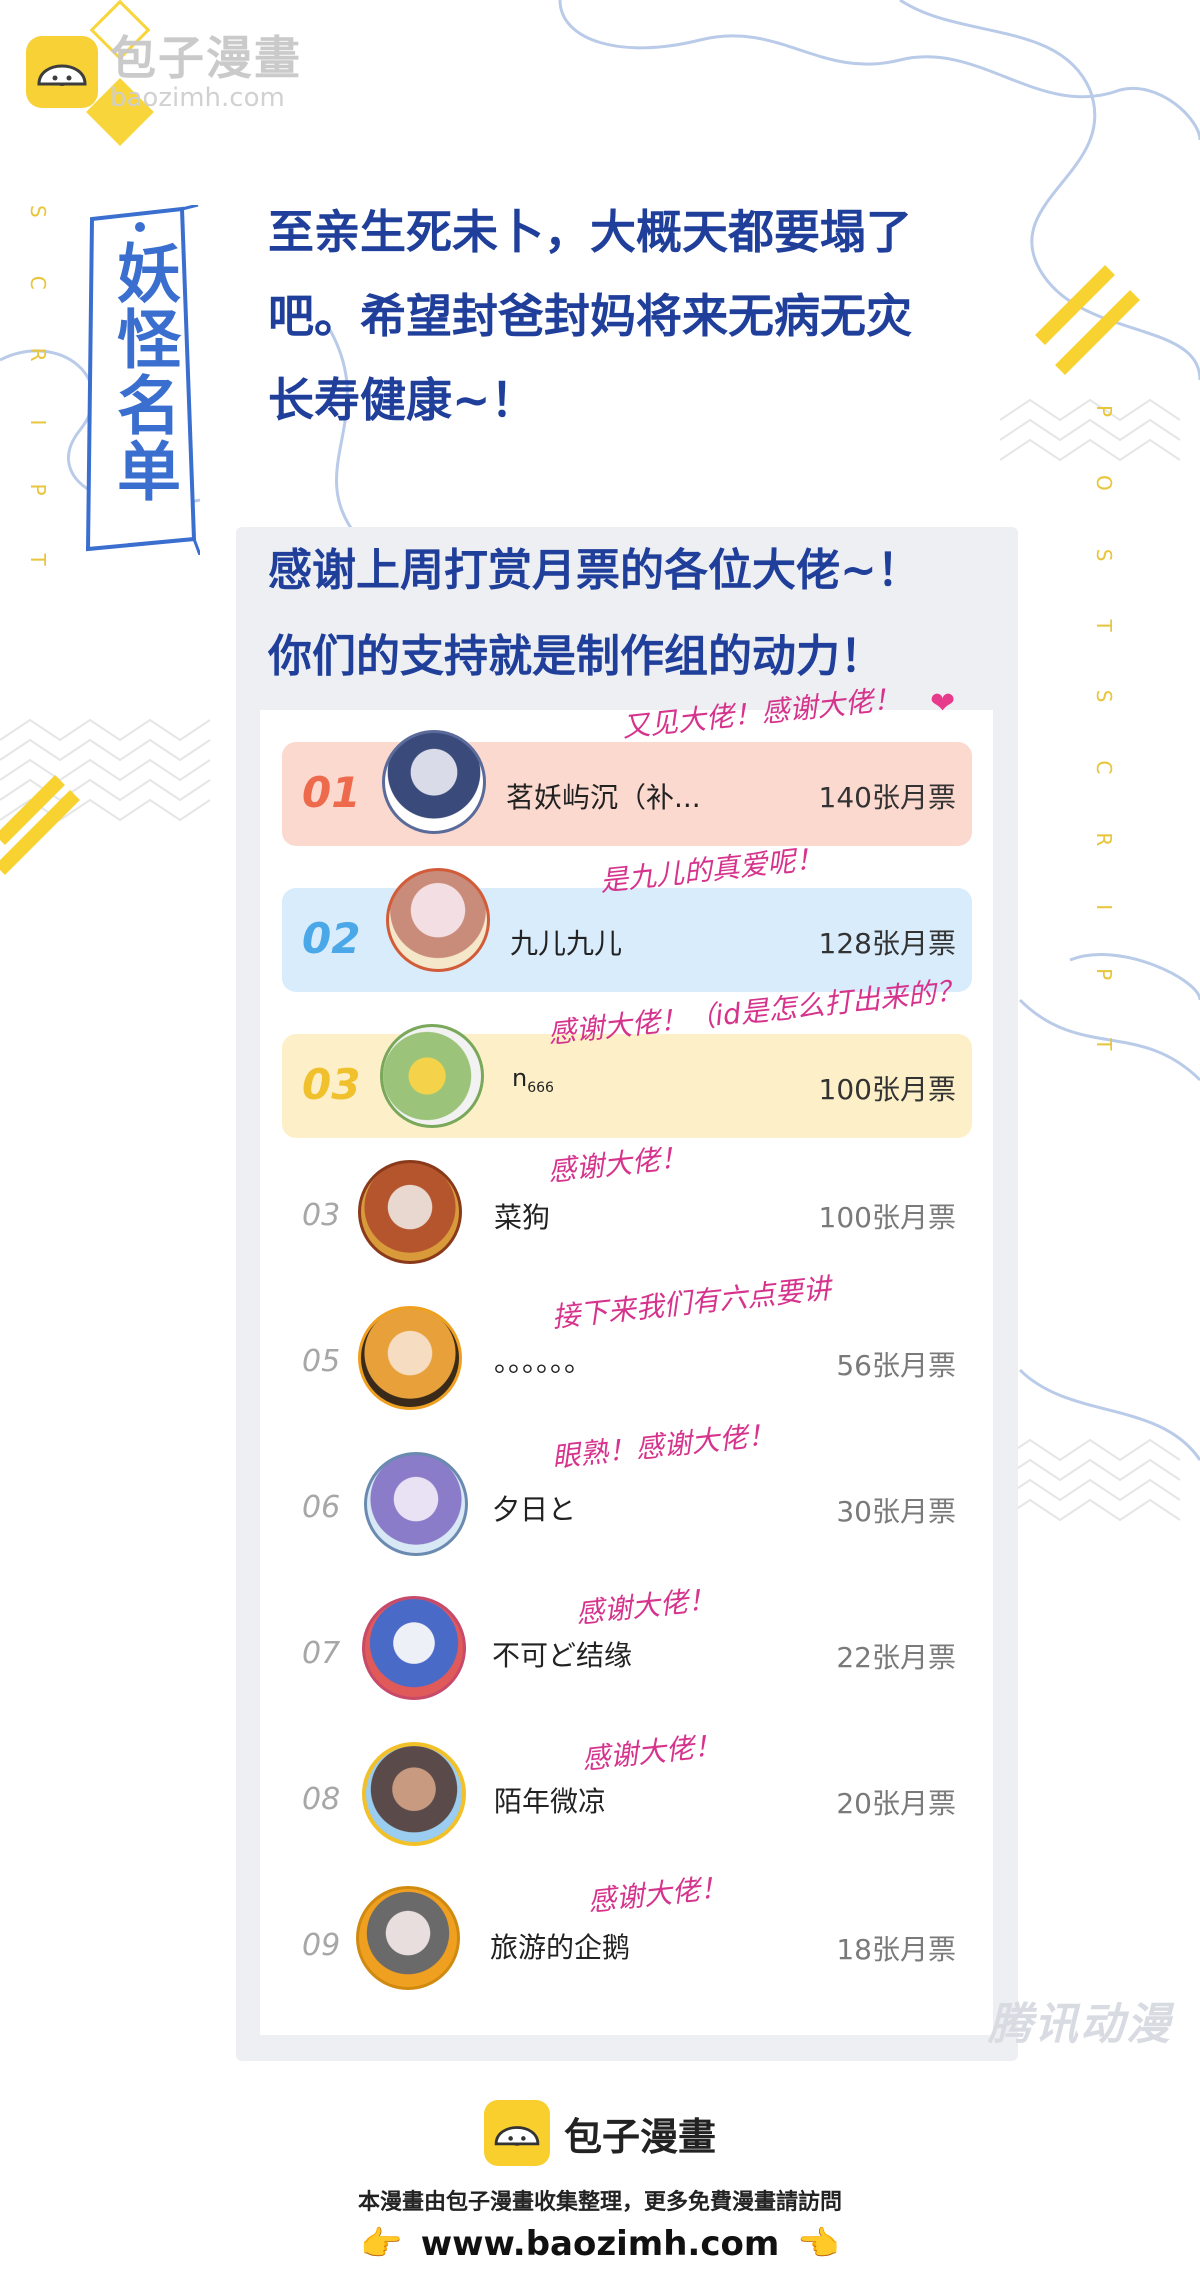 This screenshot has height=2283, width=1200. I want to click on rank-number: 09, so click(321, 1945).